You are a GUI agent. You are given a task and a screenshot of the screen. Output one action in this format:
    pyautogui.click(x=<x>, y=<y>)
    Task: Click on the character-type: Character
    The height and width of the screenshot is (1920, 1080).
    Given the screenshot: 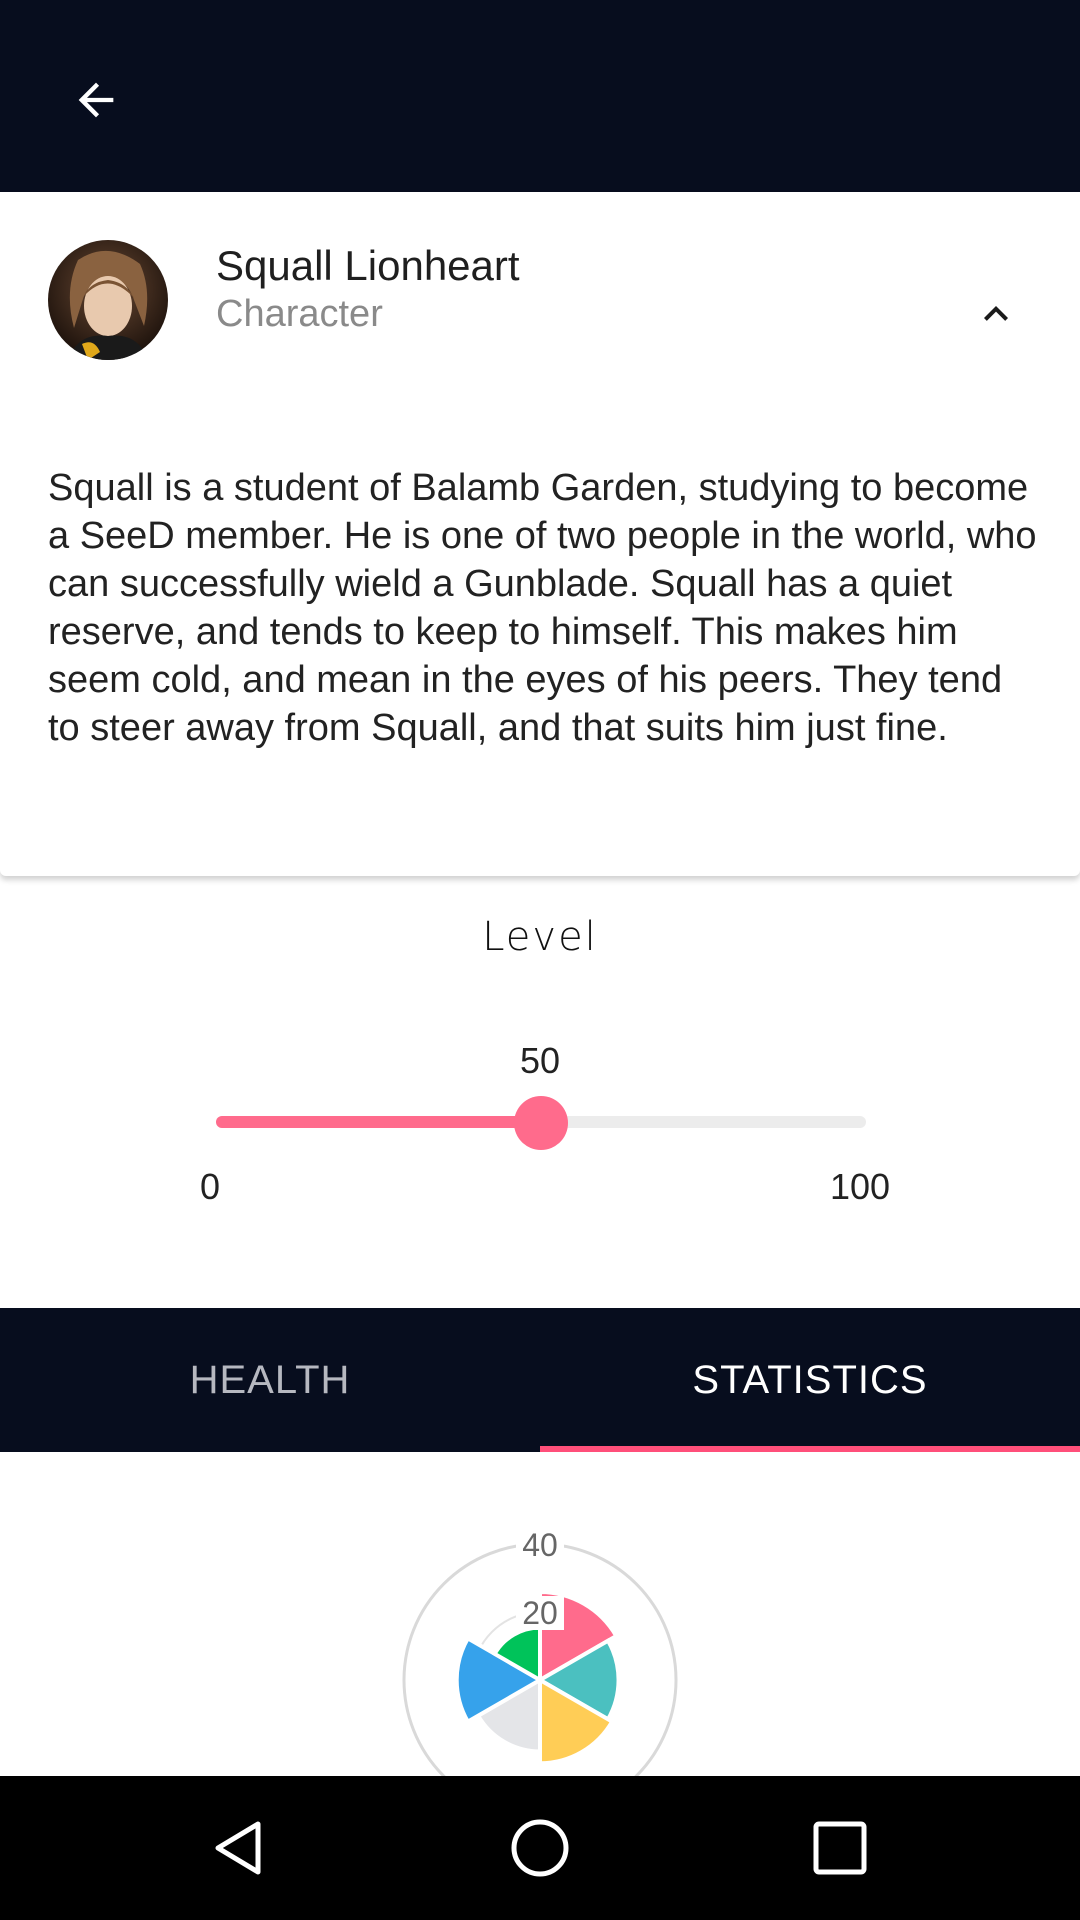 What is the action you would take?
    pyautogui.click(x=299, y=314)
    